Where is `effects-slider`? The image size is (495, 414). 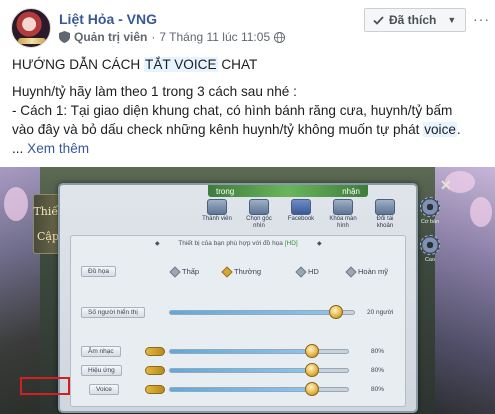 effects-slider is located at coordinates (259, 370).